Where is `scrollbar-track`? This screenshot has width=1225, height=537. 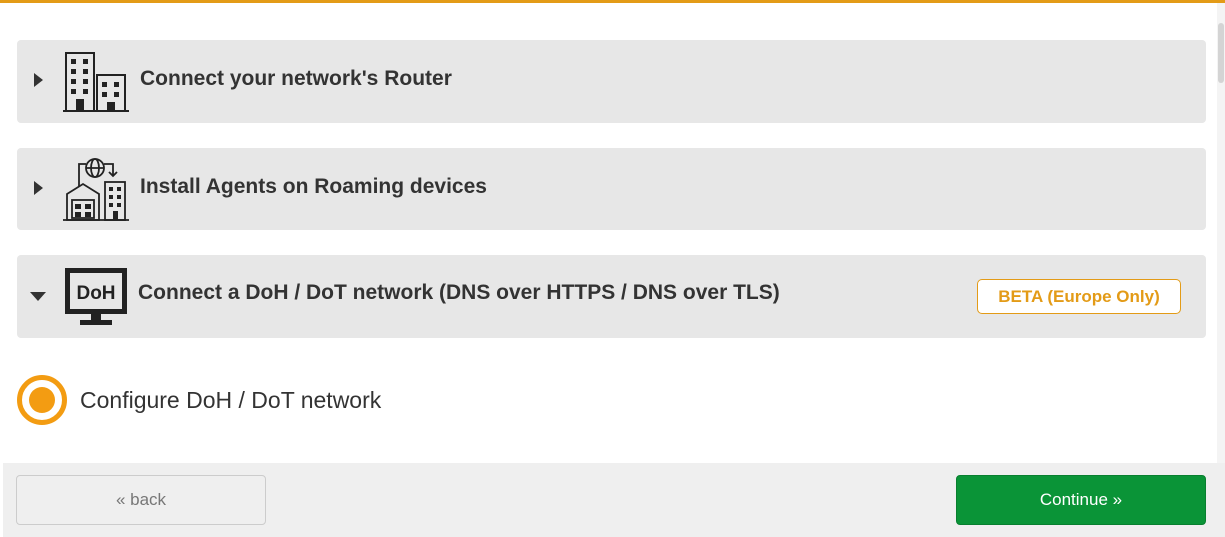
scrollbar-track is located at coordinates (1221, 233).